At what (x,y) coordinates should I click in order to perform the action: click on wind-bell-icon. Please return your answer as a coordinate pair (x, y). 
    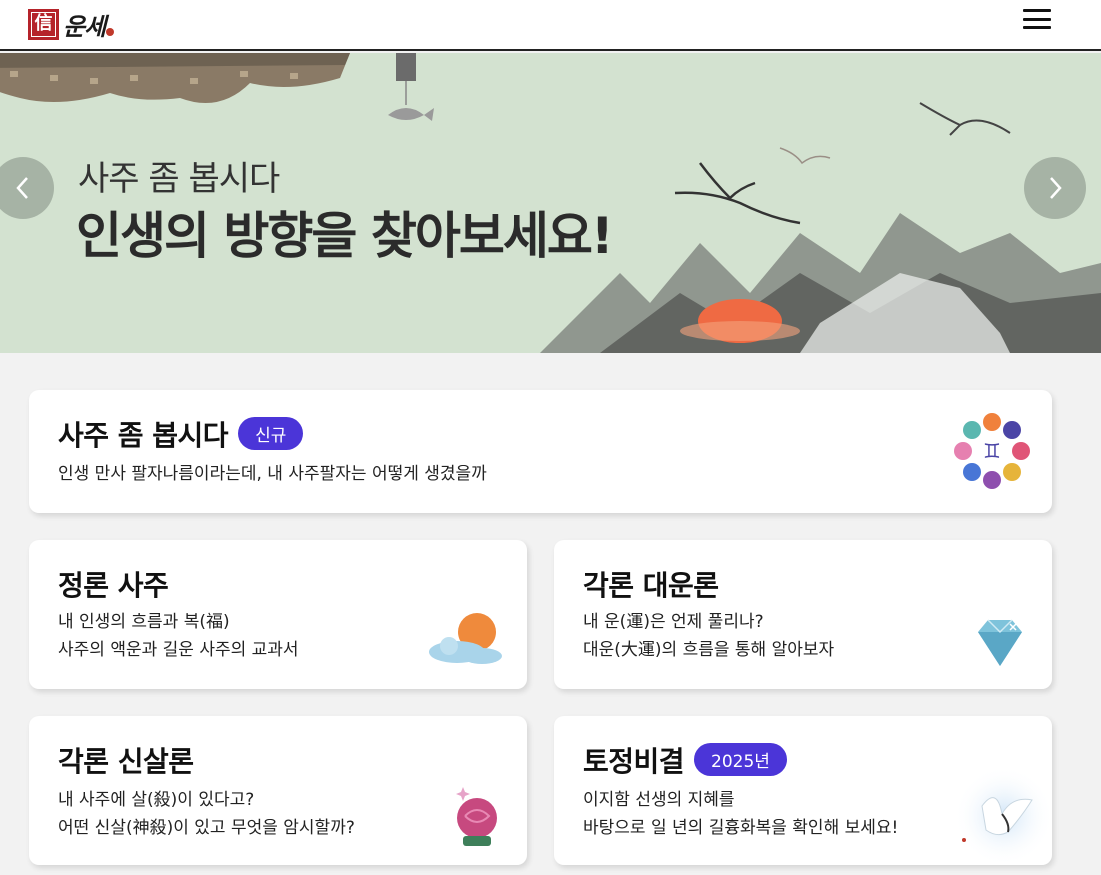
    Looking at the image, I should click on (411, 87).